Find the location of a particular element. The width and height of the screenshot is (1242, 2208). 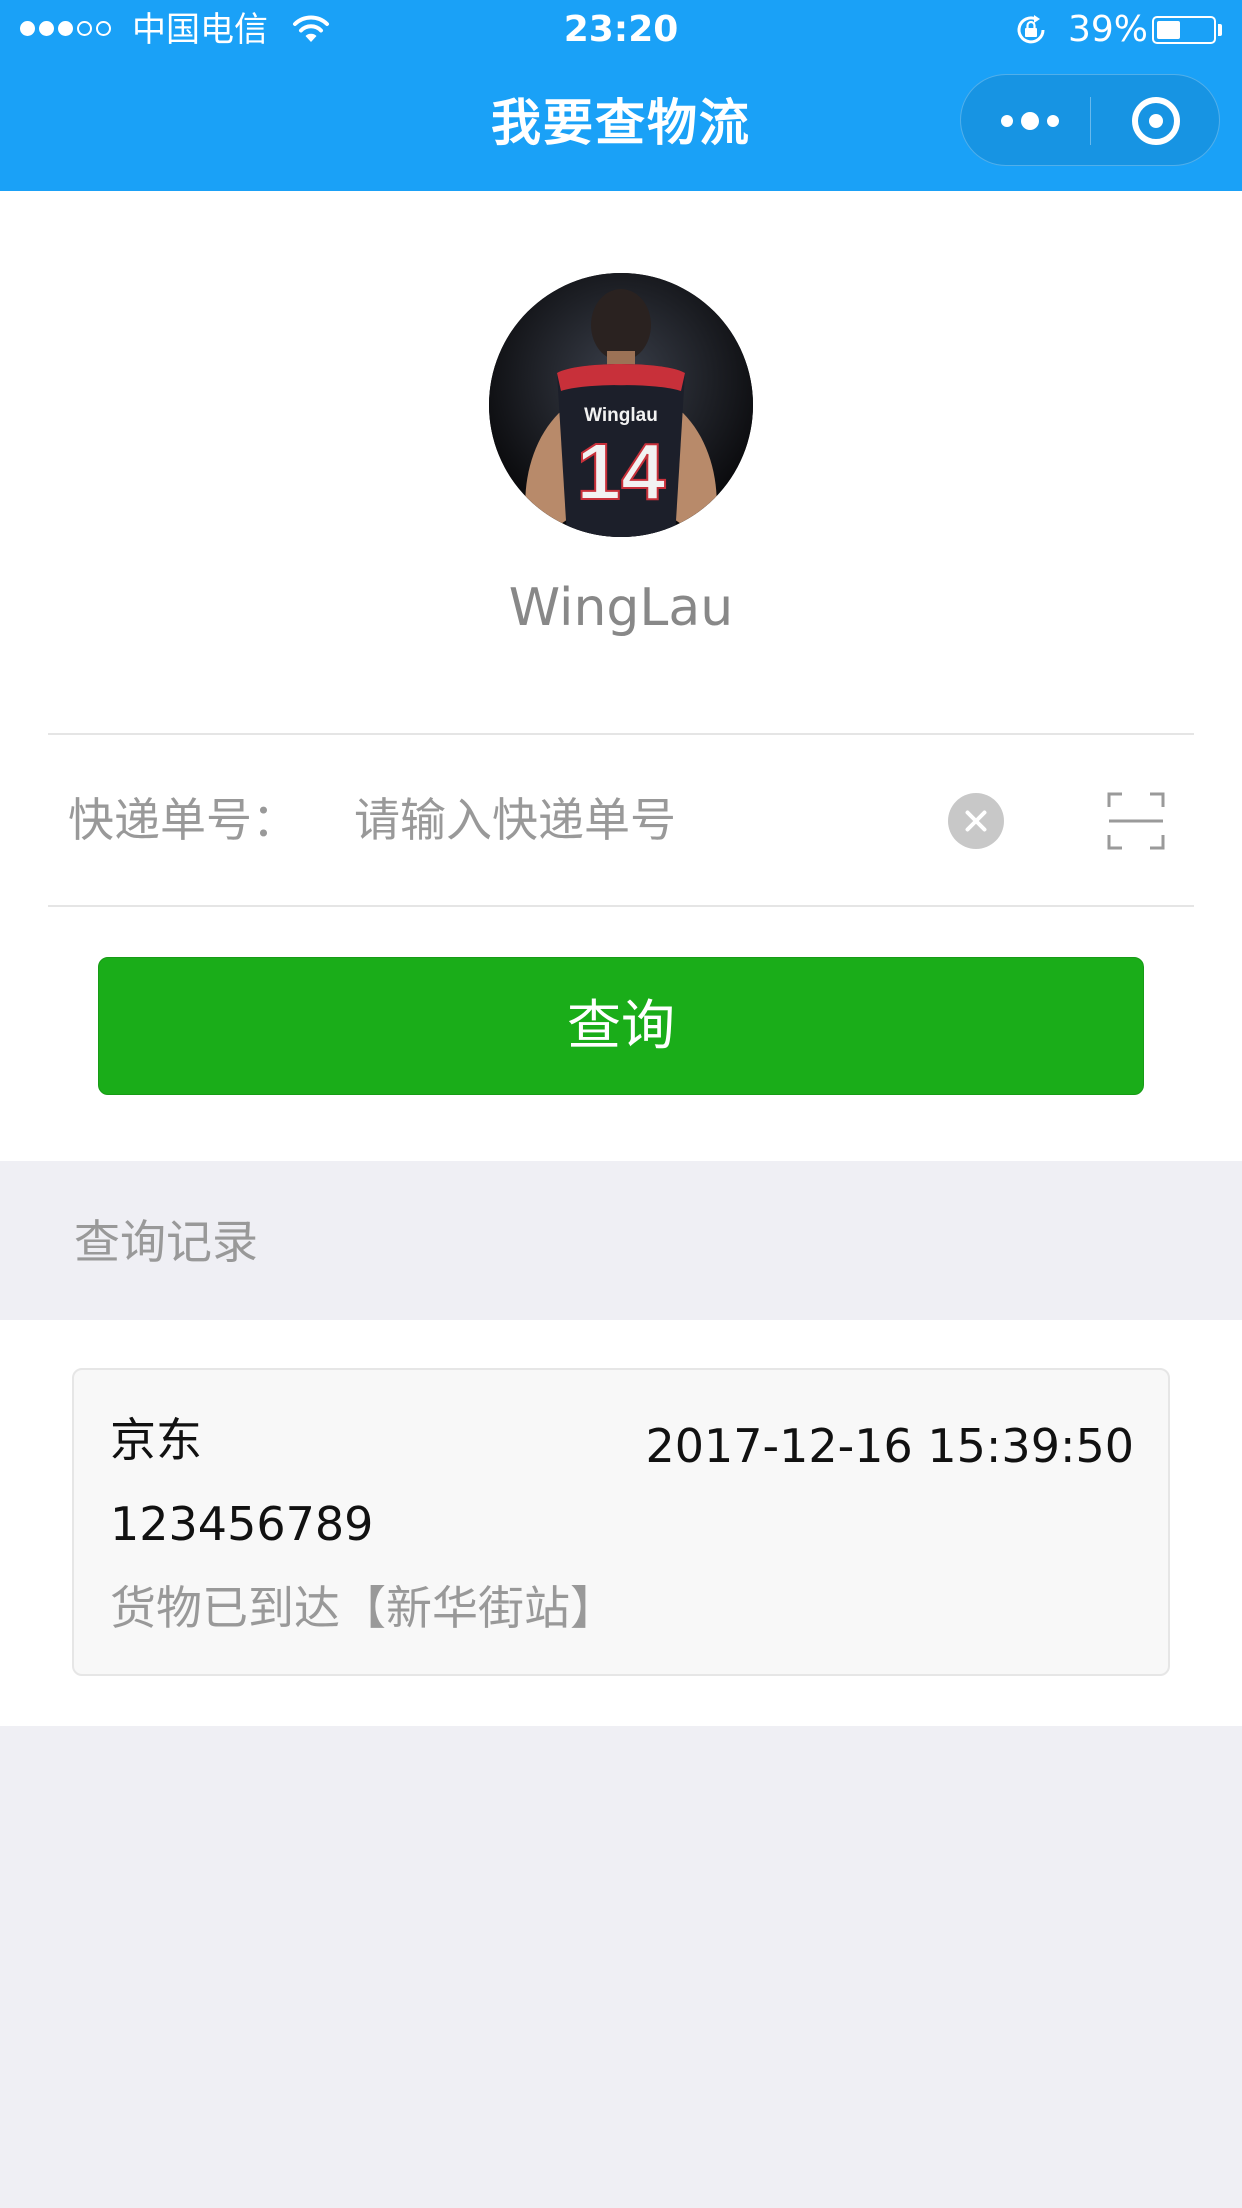

battery-icon is located at coordinates (1184, 30).